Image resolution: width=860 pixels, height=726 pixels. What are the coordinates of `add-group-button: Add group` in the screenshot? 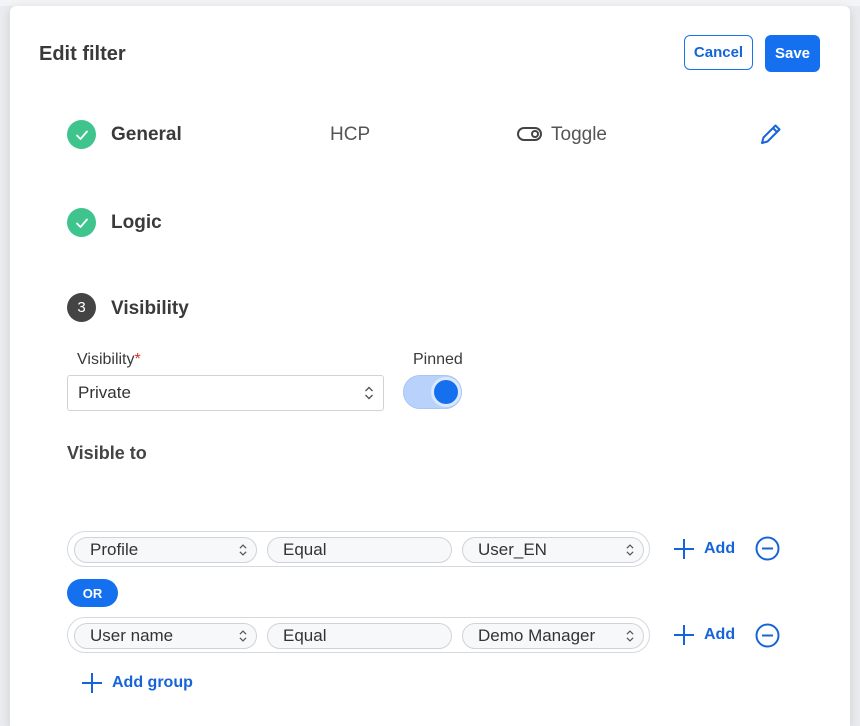 It's located at (136, 683).